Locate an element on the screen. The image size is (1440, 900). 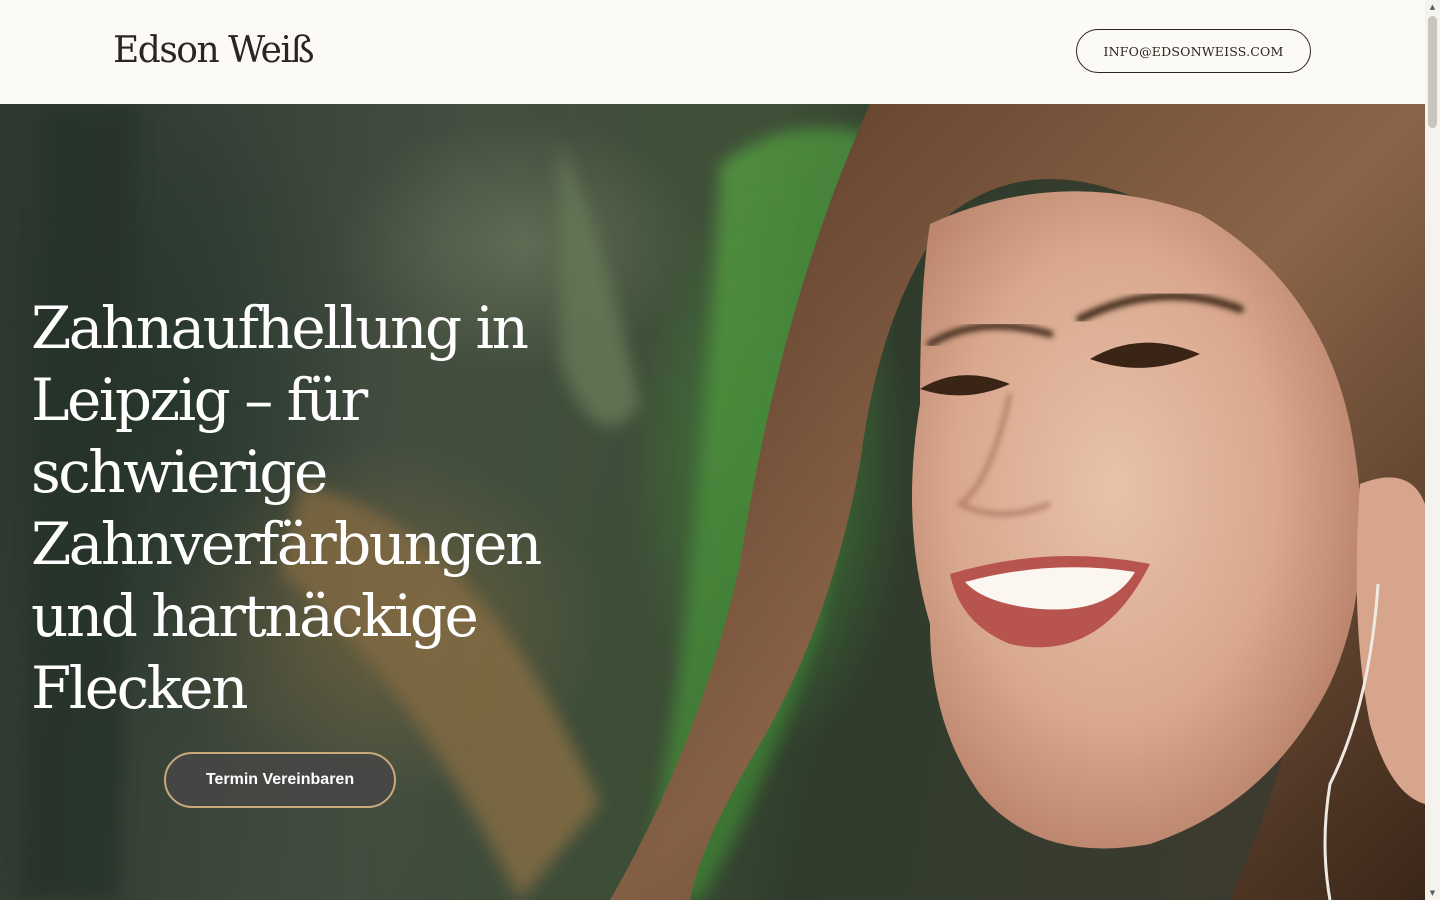
site-header: Edson Weiß INFO@EDSONWEISS.COM is located at coordinates (712, 52).